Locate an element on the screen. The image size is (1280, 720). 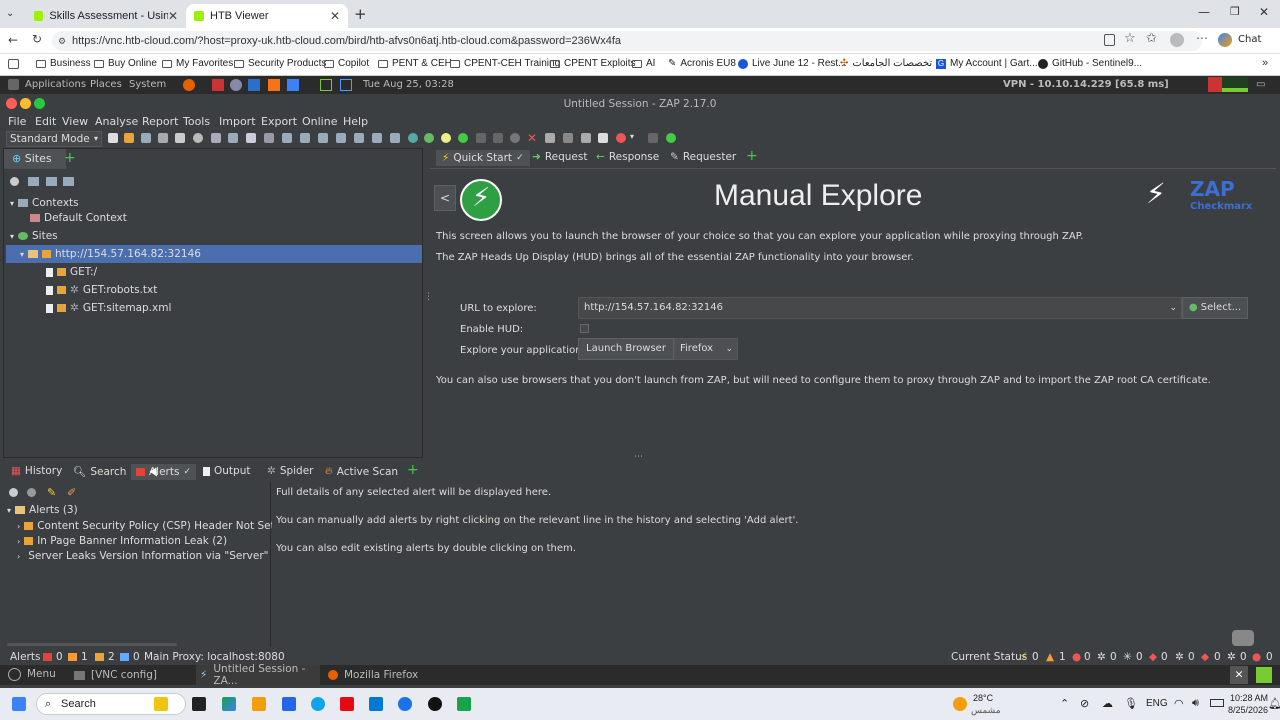
browser-tab-skills: Skills Assessment - Using Web Pro ✕ is located at coordinates (106, 16).